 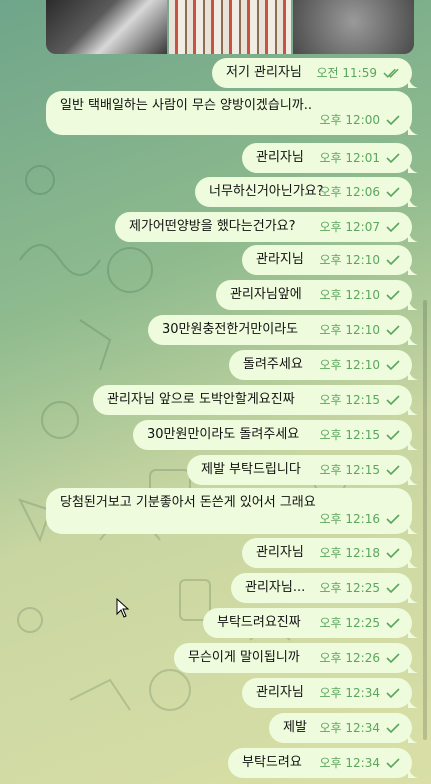 What do you see at coordinates (266, 191) in the screenshot?
I see `message-text: 너무하신거아닌가요?` at bounding box center [266, 191].